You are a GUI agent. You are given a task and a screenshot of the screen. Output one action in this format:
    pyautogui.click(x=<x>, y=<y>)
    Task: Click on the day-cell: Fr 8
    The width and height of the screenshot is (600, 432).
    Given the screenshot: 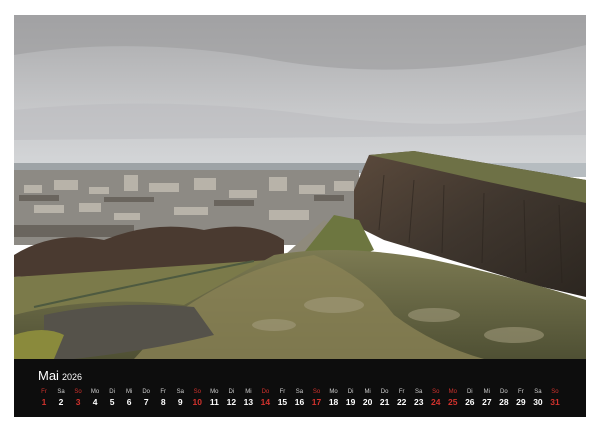 What is the action you would take?
    pyautogui.click(x=163, y=398)
    